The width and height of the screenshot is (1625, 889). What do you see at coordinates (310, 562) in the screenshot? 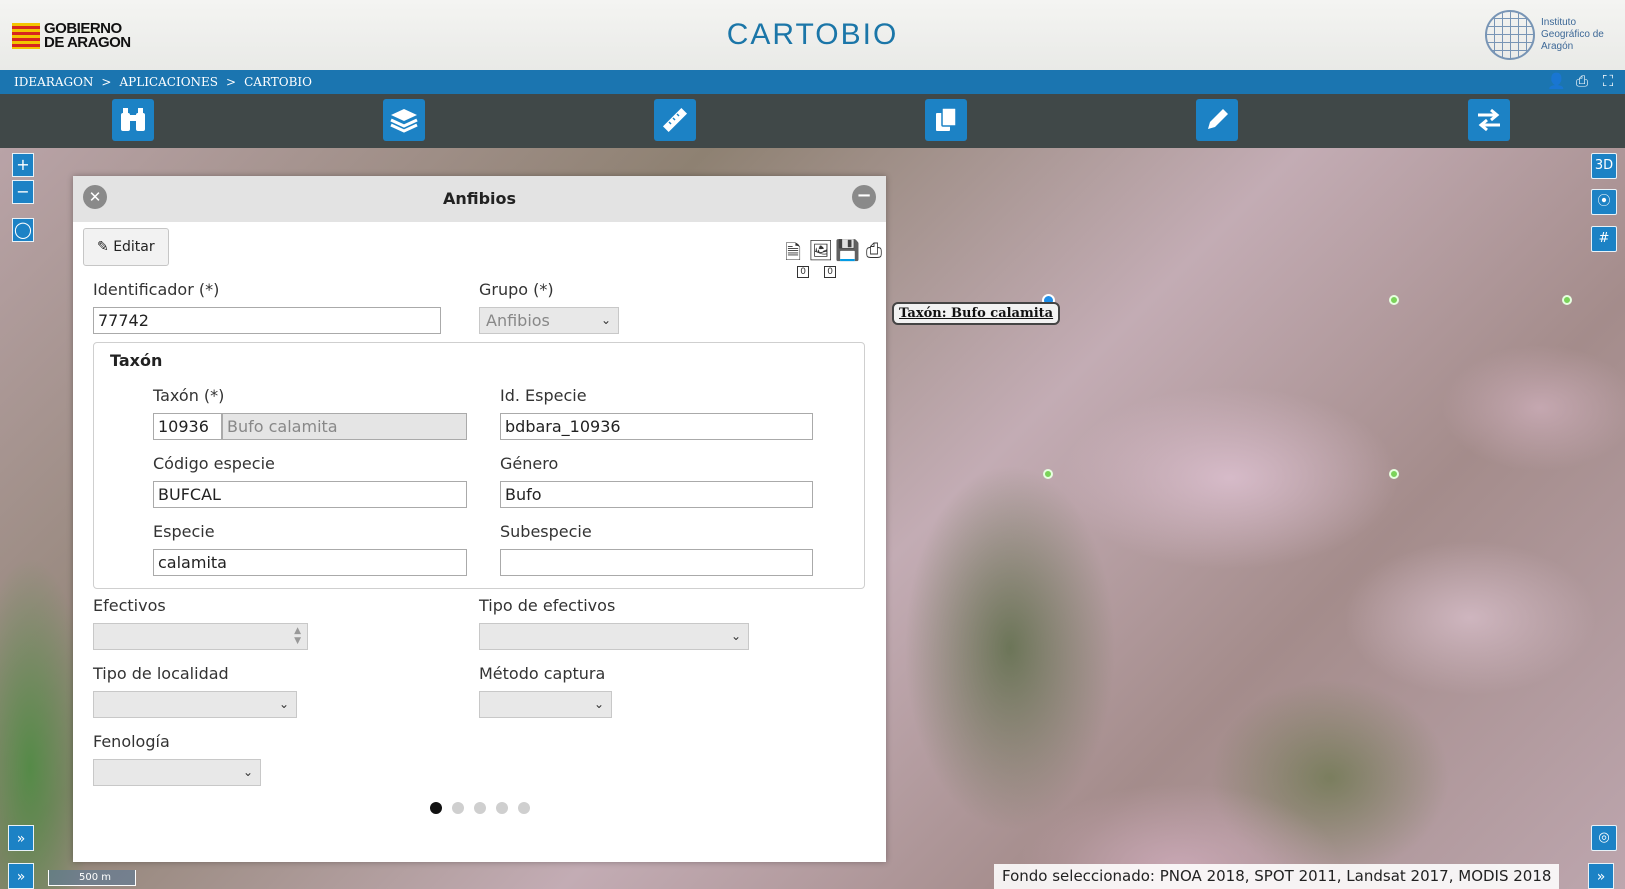
I see `especie-field: calamita` at bounding box center [310, 562].